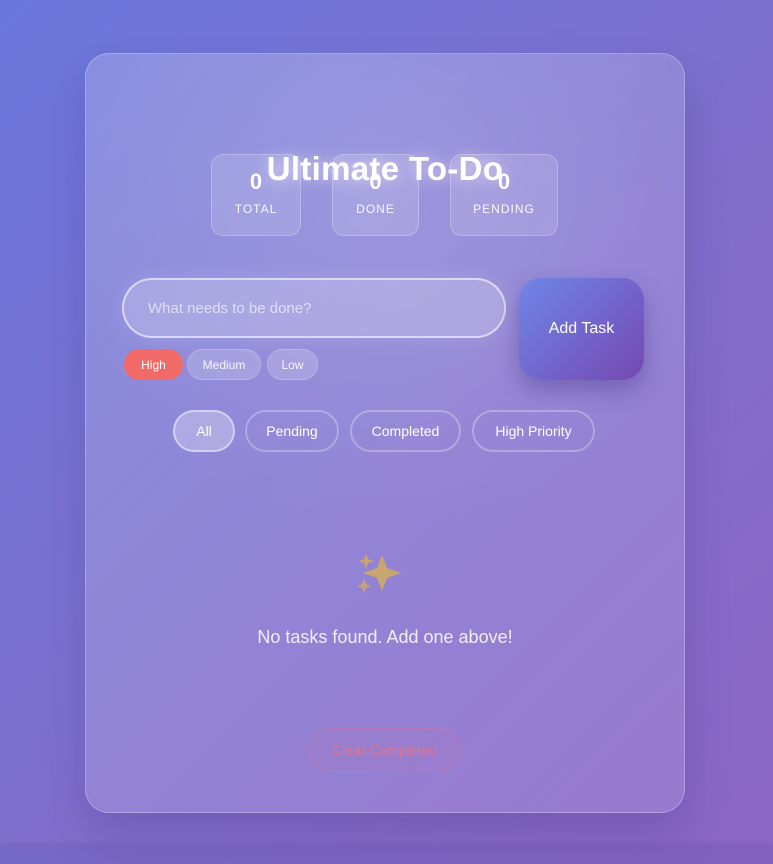 This screenshot has width=773, height=864. Describe the element at coordinates (292, 431) in the screenshot. I see `filter-pending-button: Pending` at that location.